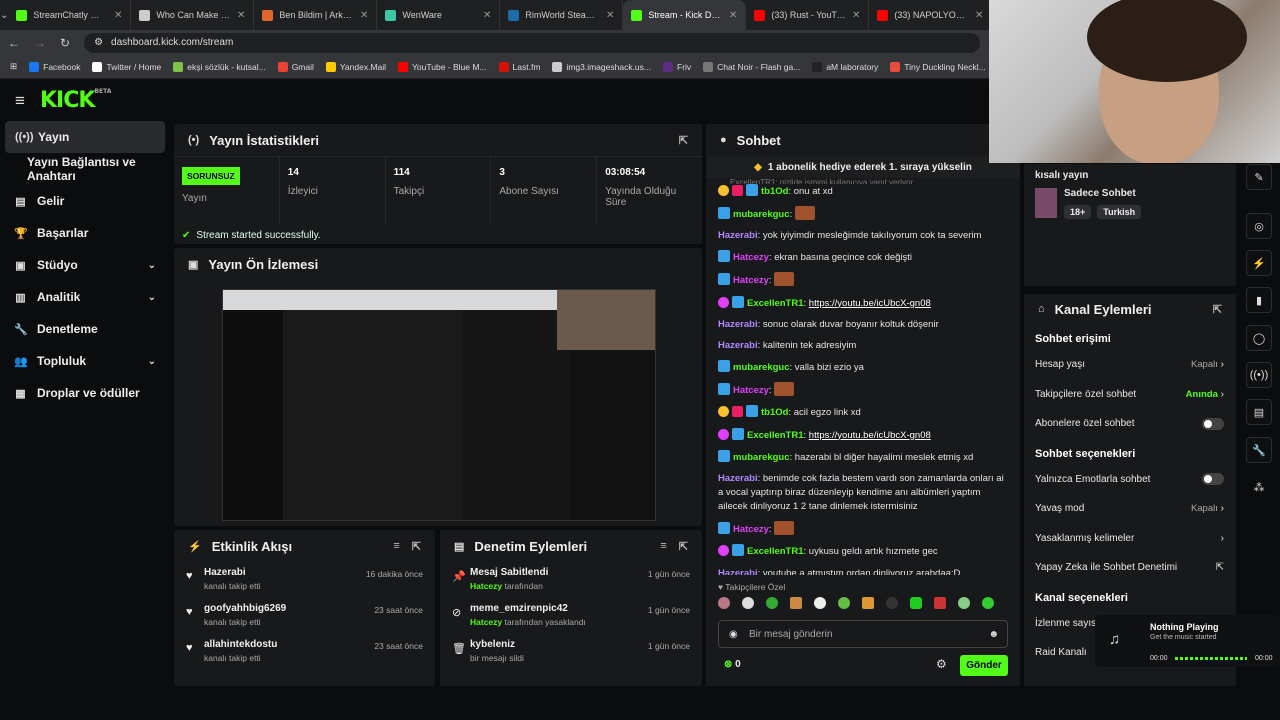 This screenshot has height=720, width=1280. What do you see at coordinates (126, 66) in the screenshot?
I see `bookmark: Twitter / Home` at bounding box center [126, 66].